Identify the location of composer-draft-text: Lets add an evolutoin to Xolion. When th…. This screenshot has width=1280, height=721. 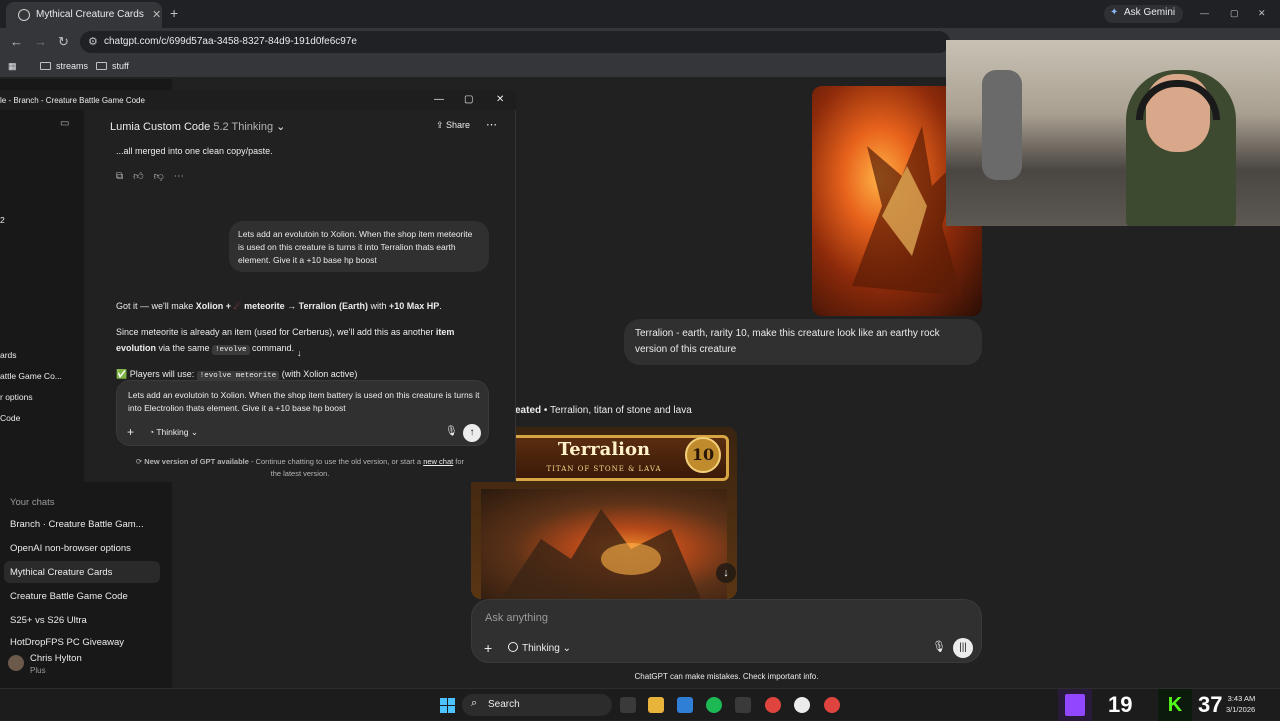
(305, 402).